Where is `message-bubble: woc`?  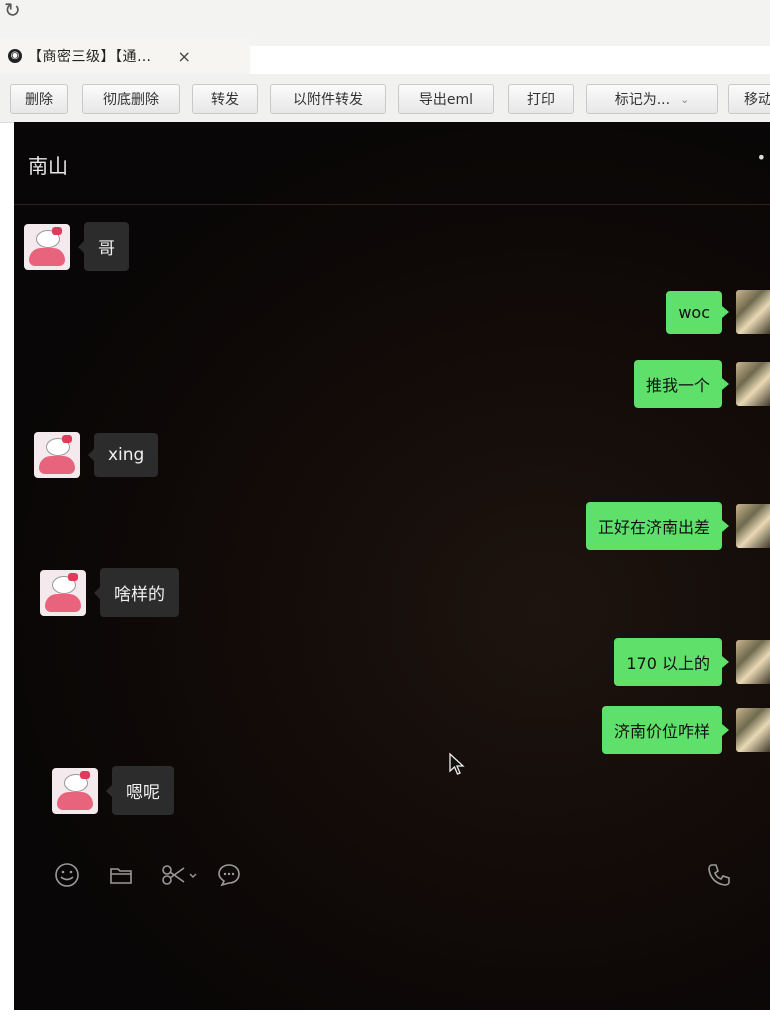
message-bubble: woc is located at coordinates (697, 312).